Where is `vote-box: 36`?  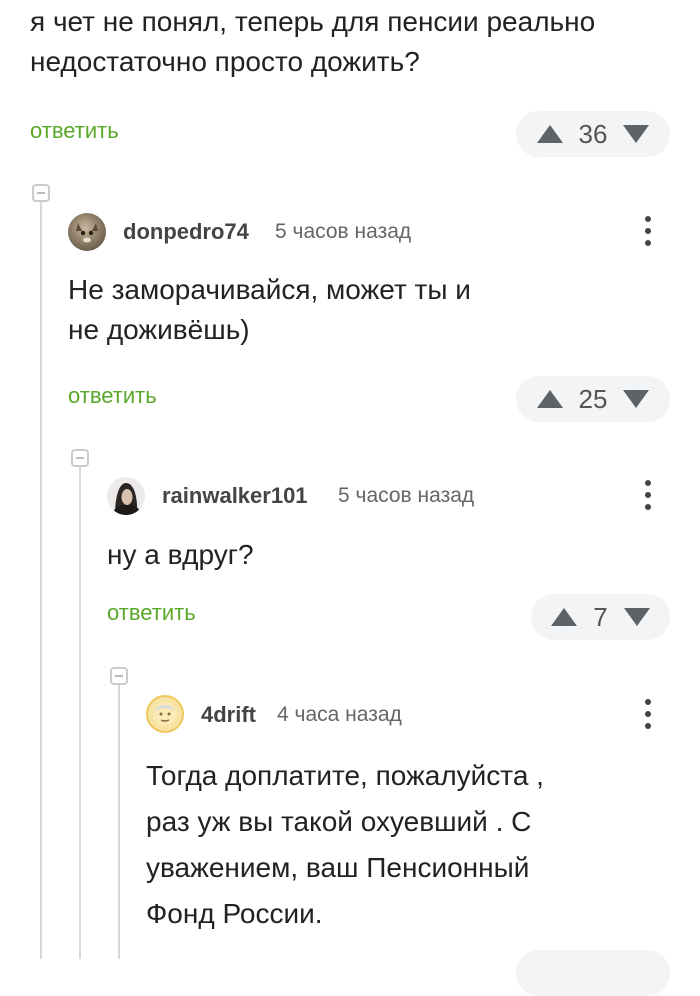 vote-box: 36 is located at coordinates (593, 134).